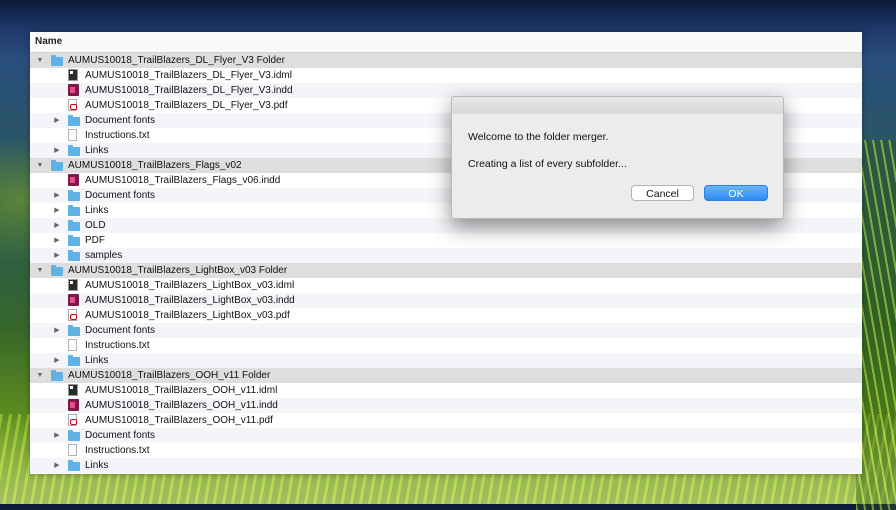 This screenshot has width=896, height=510. Describe the element at coordinates (617, 105) in the screenshot. I see `dialog-titlebar` at that location.